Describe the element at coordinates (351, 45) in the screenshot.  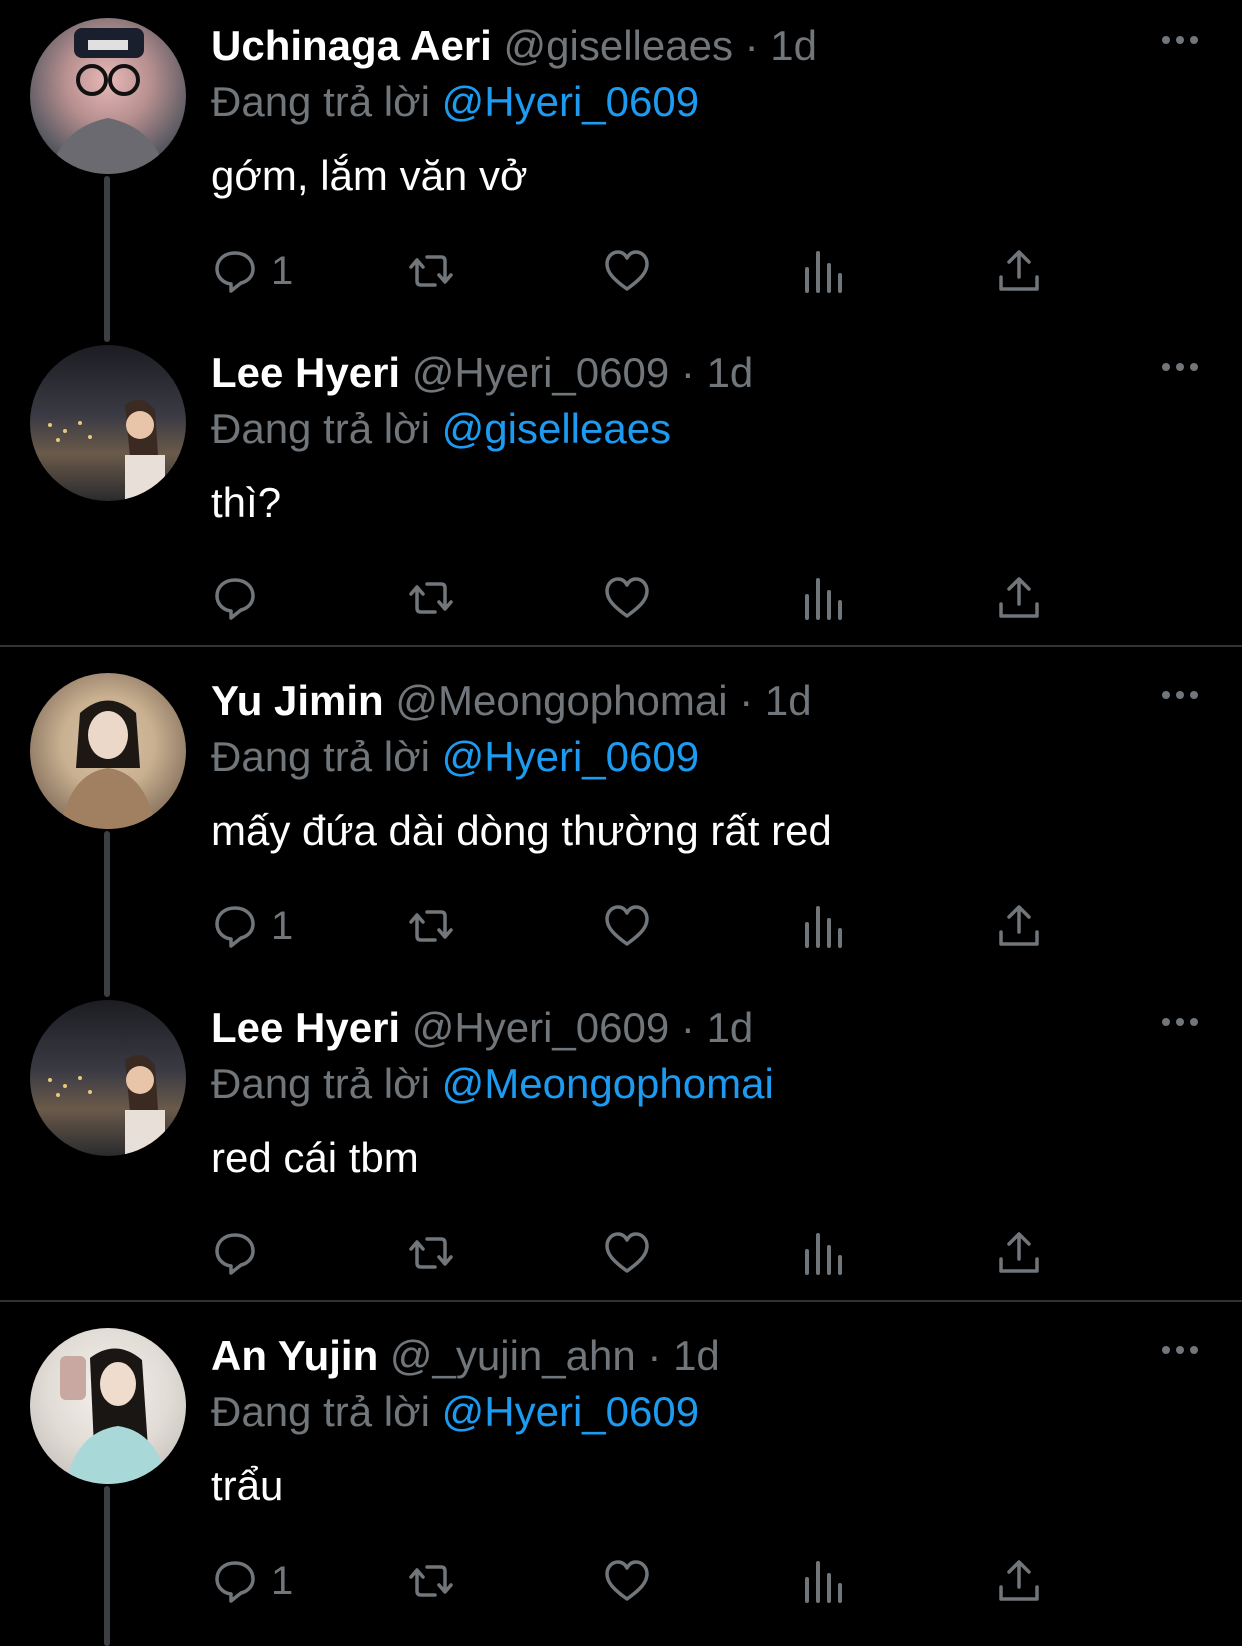
I see `display-name: Uchinaga Aeri` at that location.